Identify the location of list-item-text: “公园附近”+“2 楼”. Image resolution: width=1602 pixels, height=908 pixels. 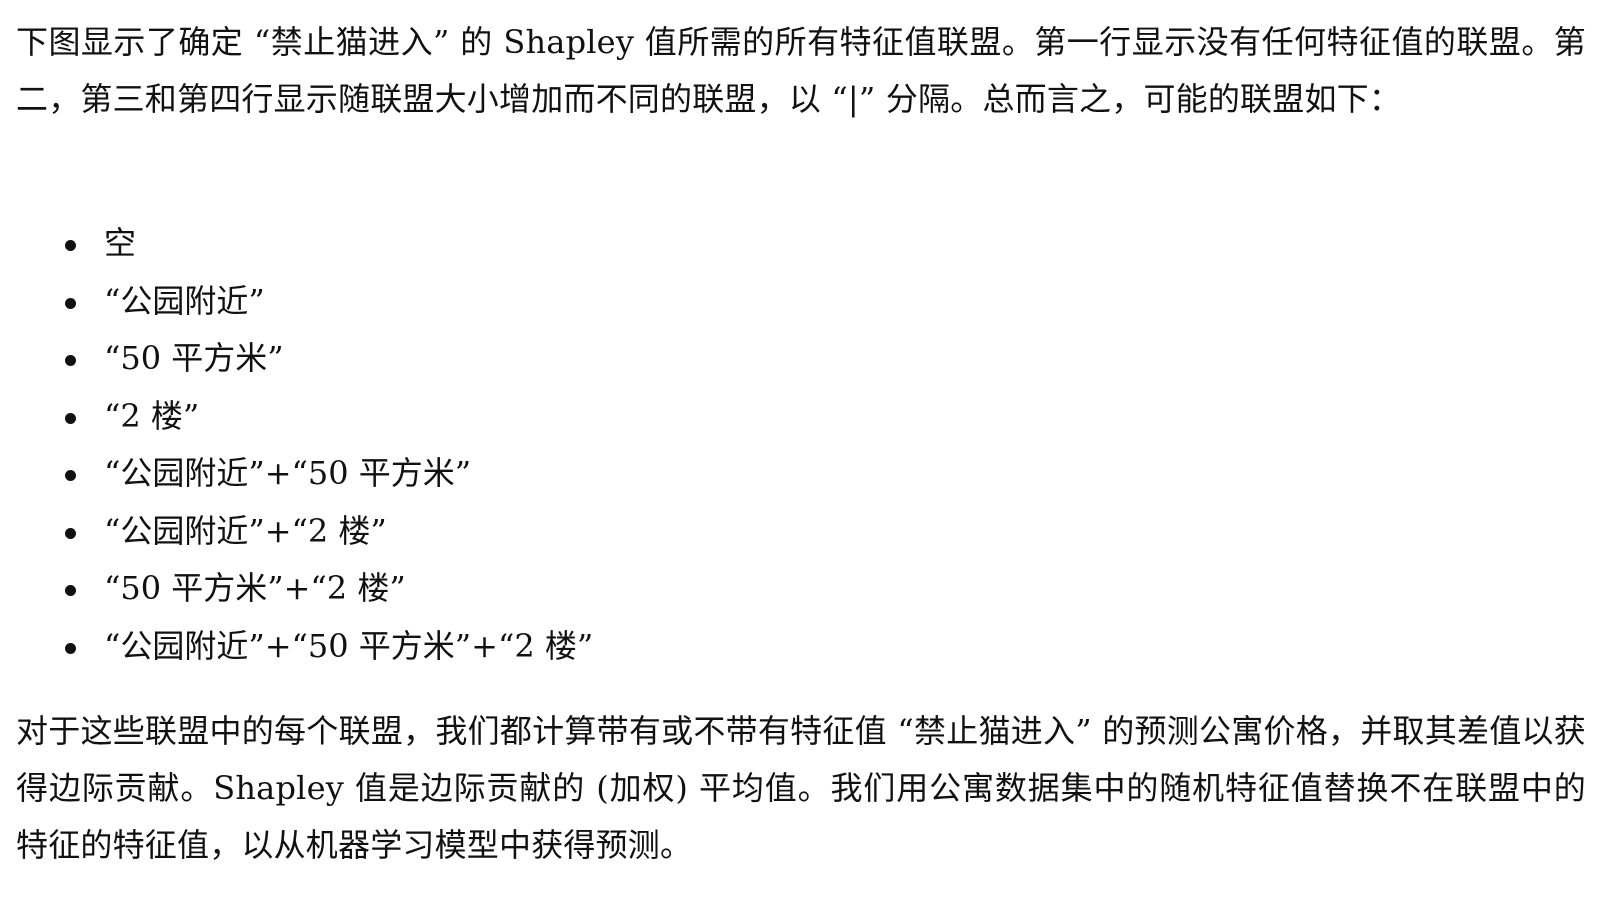
(245, 530).